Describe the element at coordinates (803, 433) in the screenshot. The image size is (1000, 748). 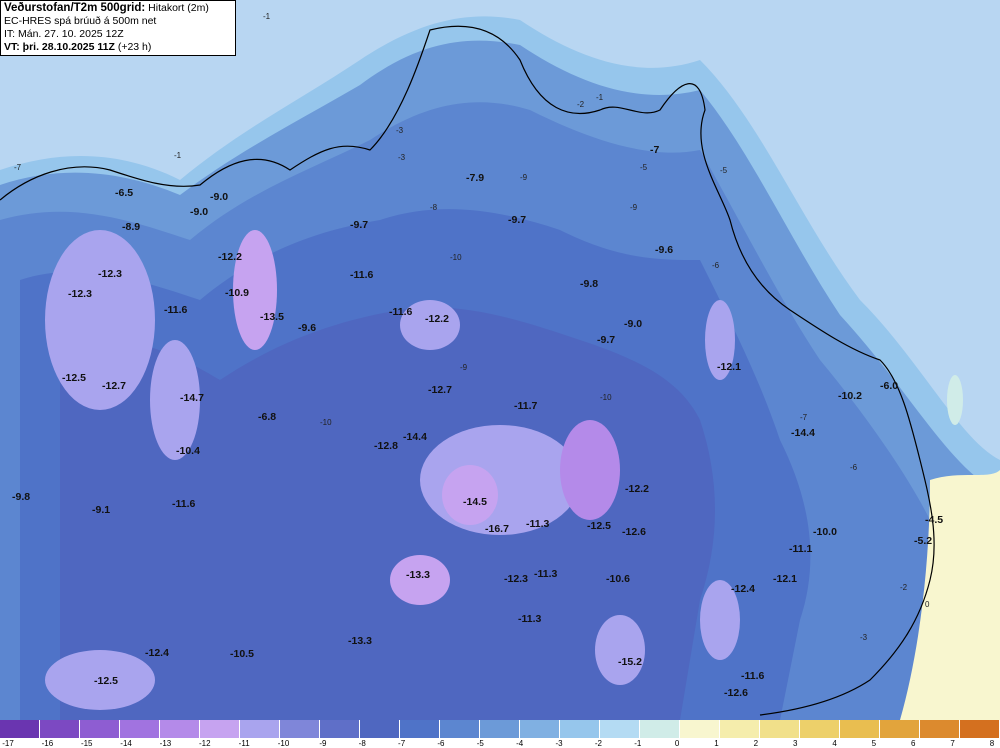
I see `station-temp-label: -14.4` at that location.